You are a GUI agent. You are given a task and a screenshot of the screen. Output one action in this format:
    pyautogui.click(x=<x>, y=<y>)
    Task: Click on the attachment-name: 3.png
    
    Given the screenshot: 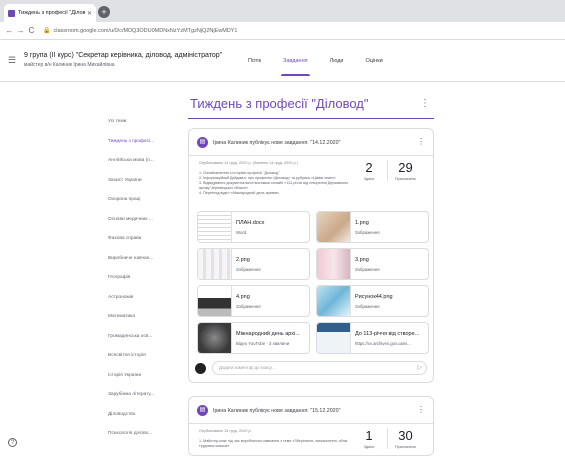 What is the action you would take?
    pyautogui.click(x=362, y=260)
    